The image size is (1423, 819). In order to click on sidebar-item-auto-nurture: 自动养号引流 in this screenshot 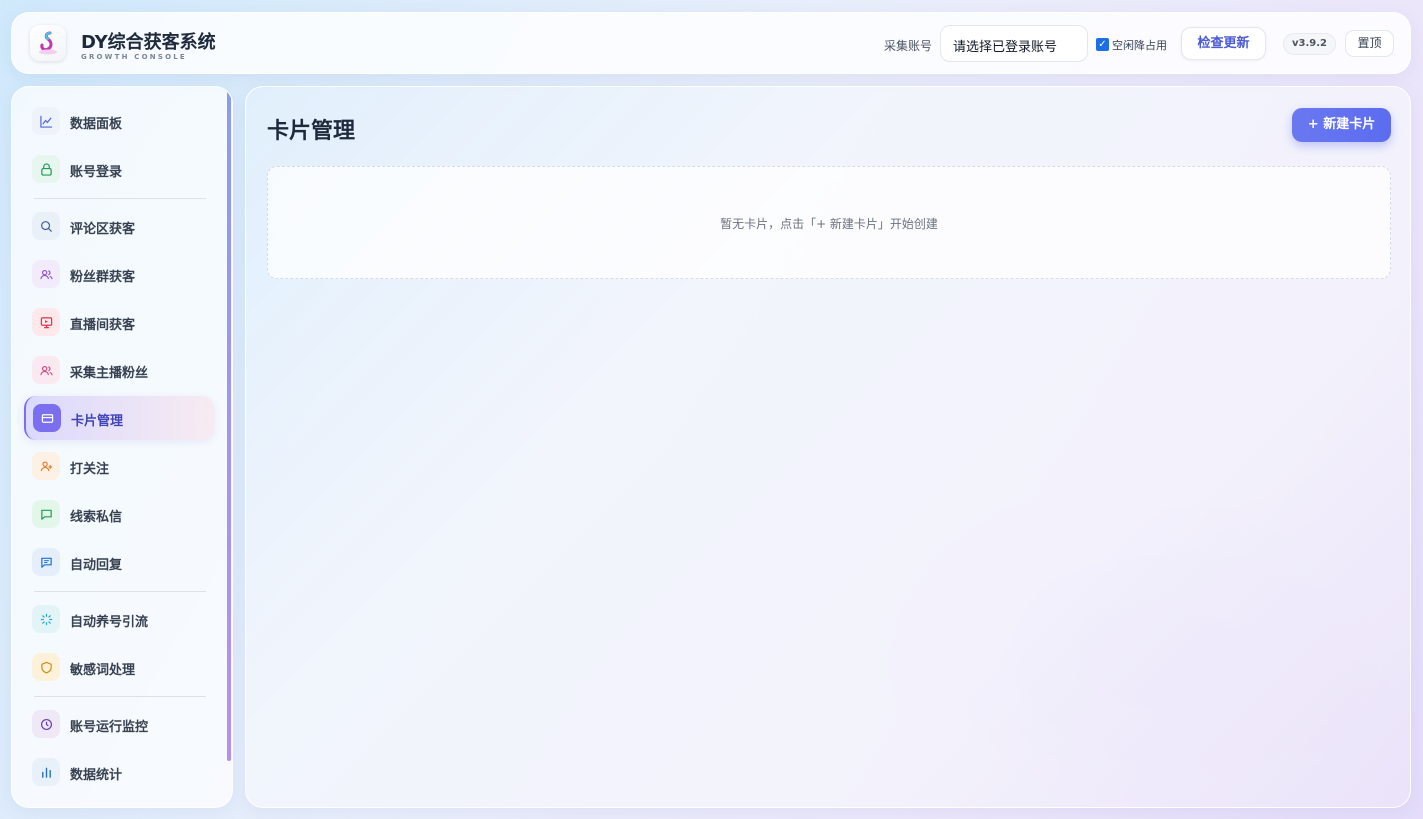, I will do `click(119, 619)`.